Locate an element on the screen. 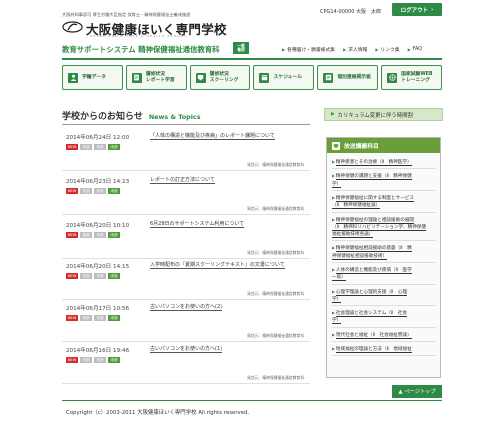  course-type-badge: 一般 養成 is located at coordinates (241, 48).